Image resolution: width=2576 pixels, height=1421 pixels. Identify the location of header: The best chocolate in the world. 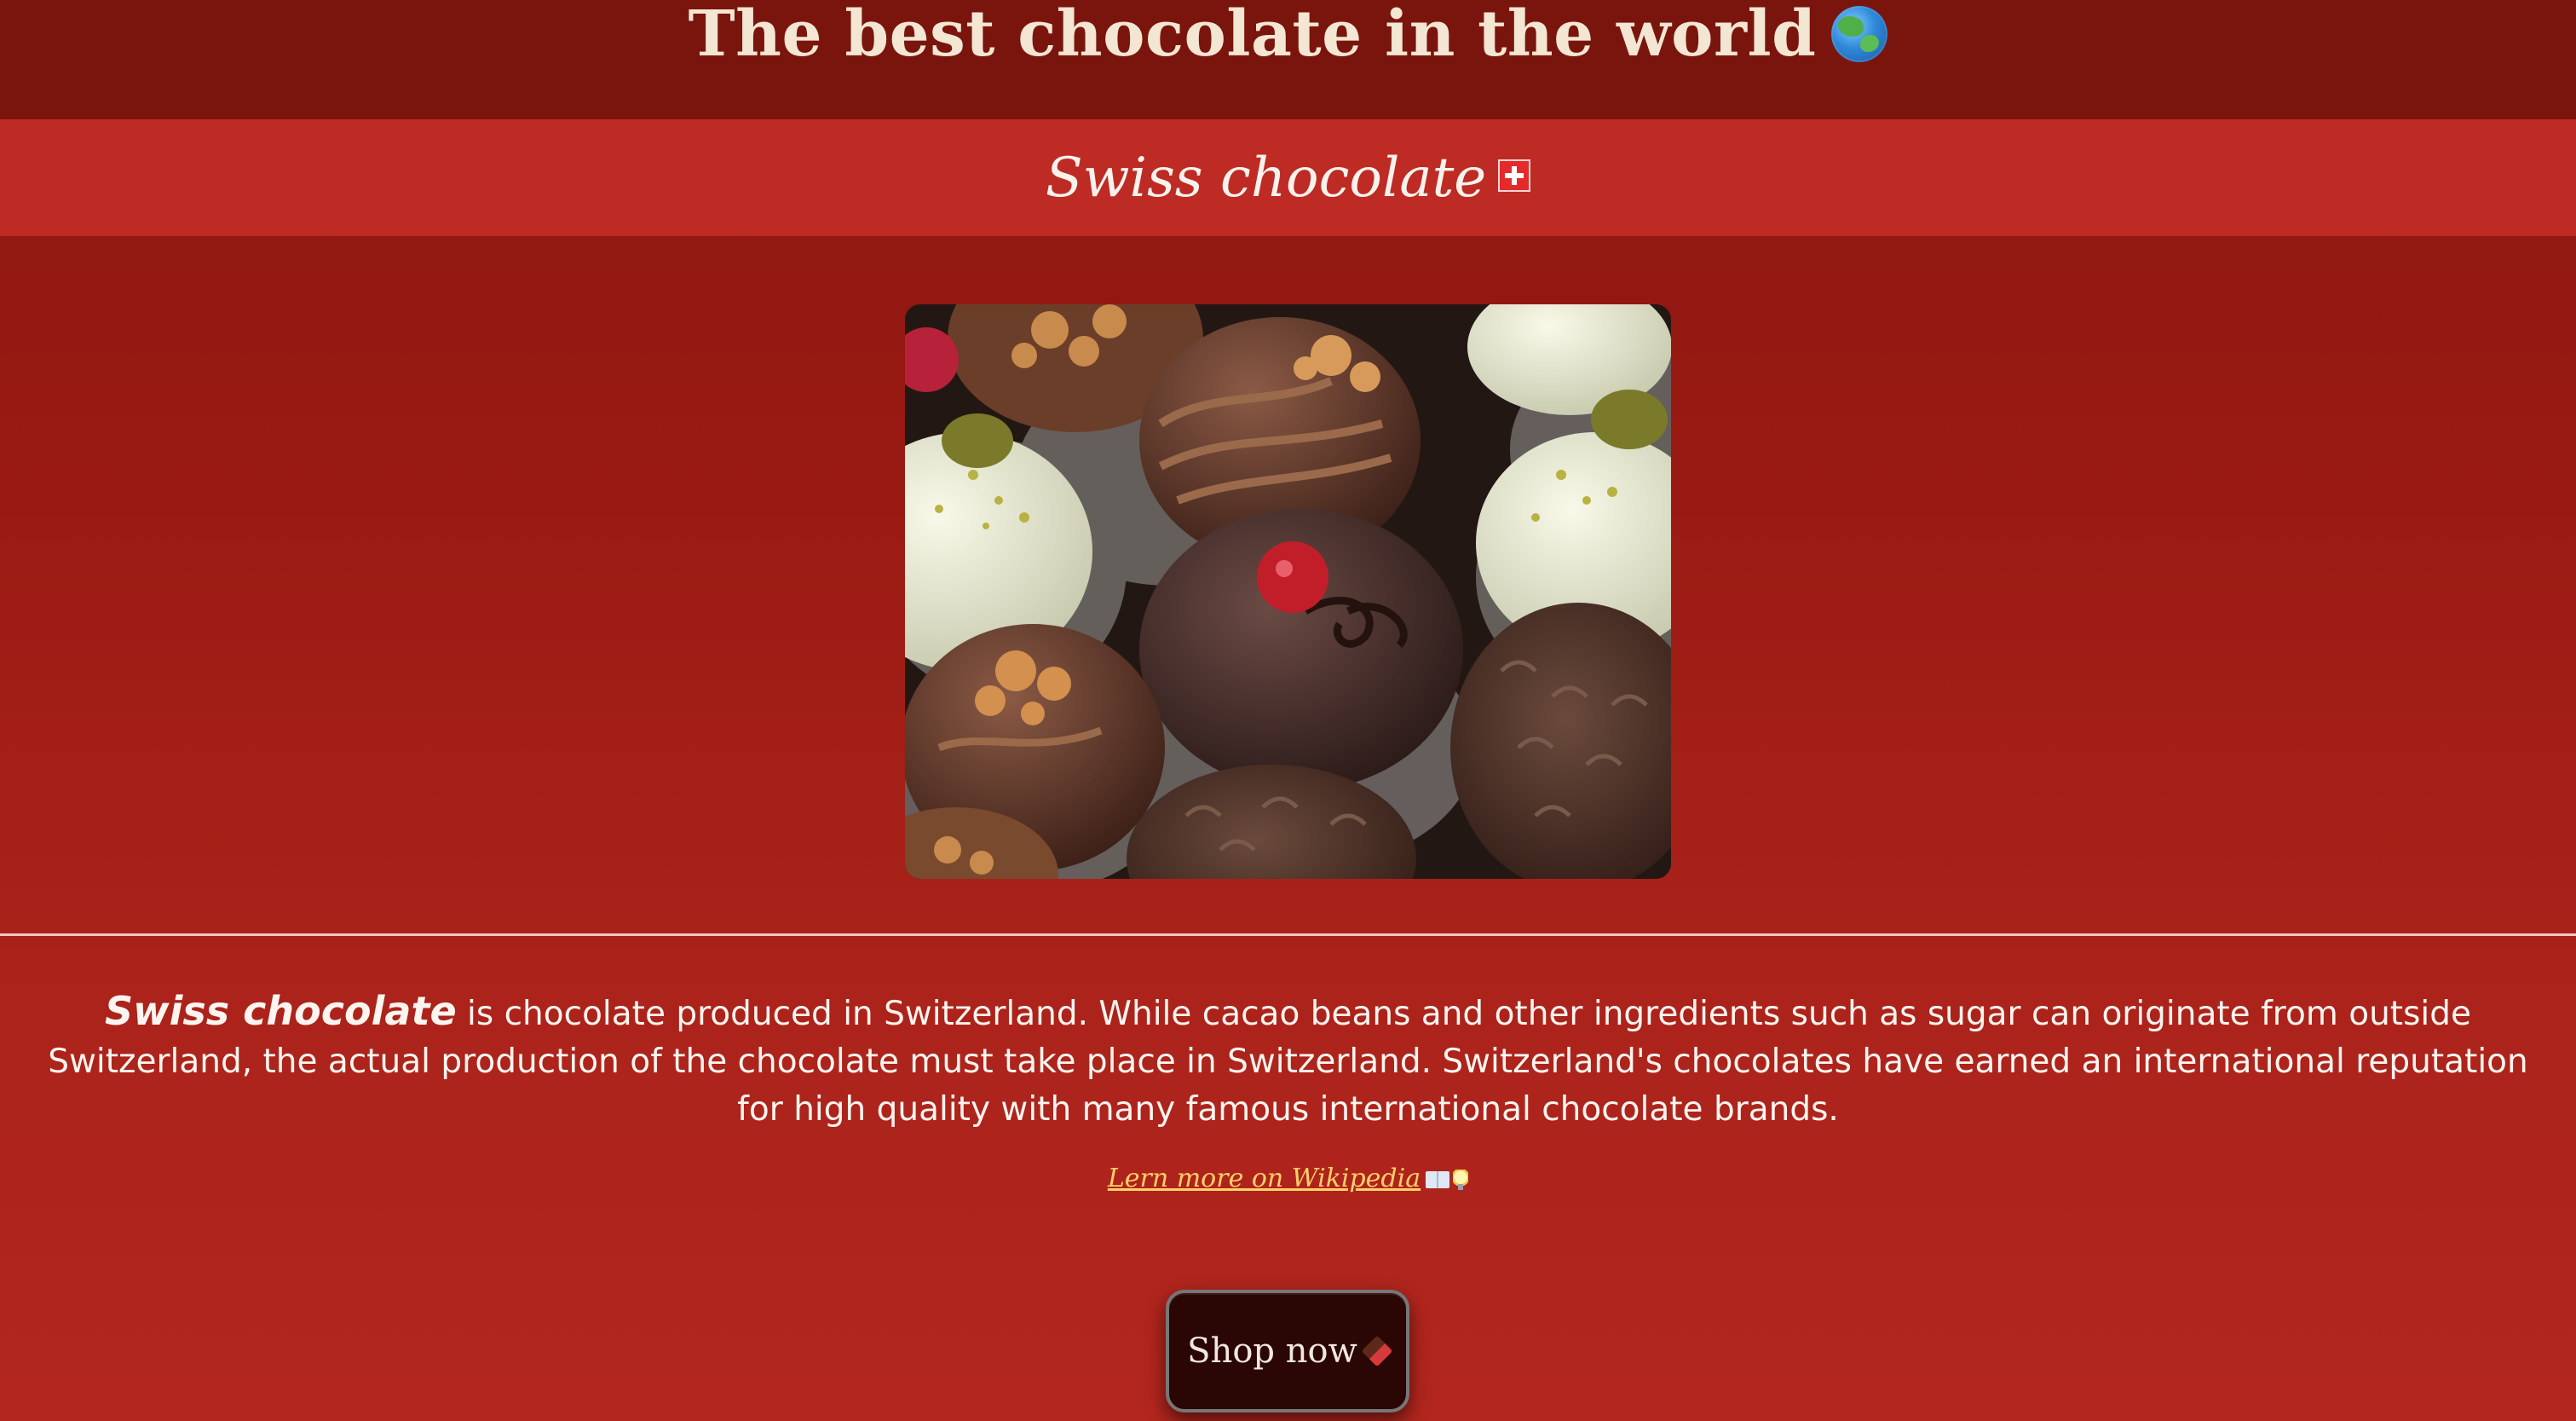
(1288, 59).